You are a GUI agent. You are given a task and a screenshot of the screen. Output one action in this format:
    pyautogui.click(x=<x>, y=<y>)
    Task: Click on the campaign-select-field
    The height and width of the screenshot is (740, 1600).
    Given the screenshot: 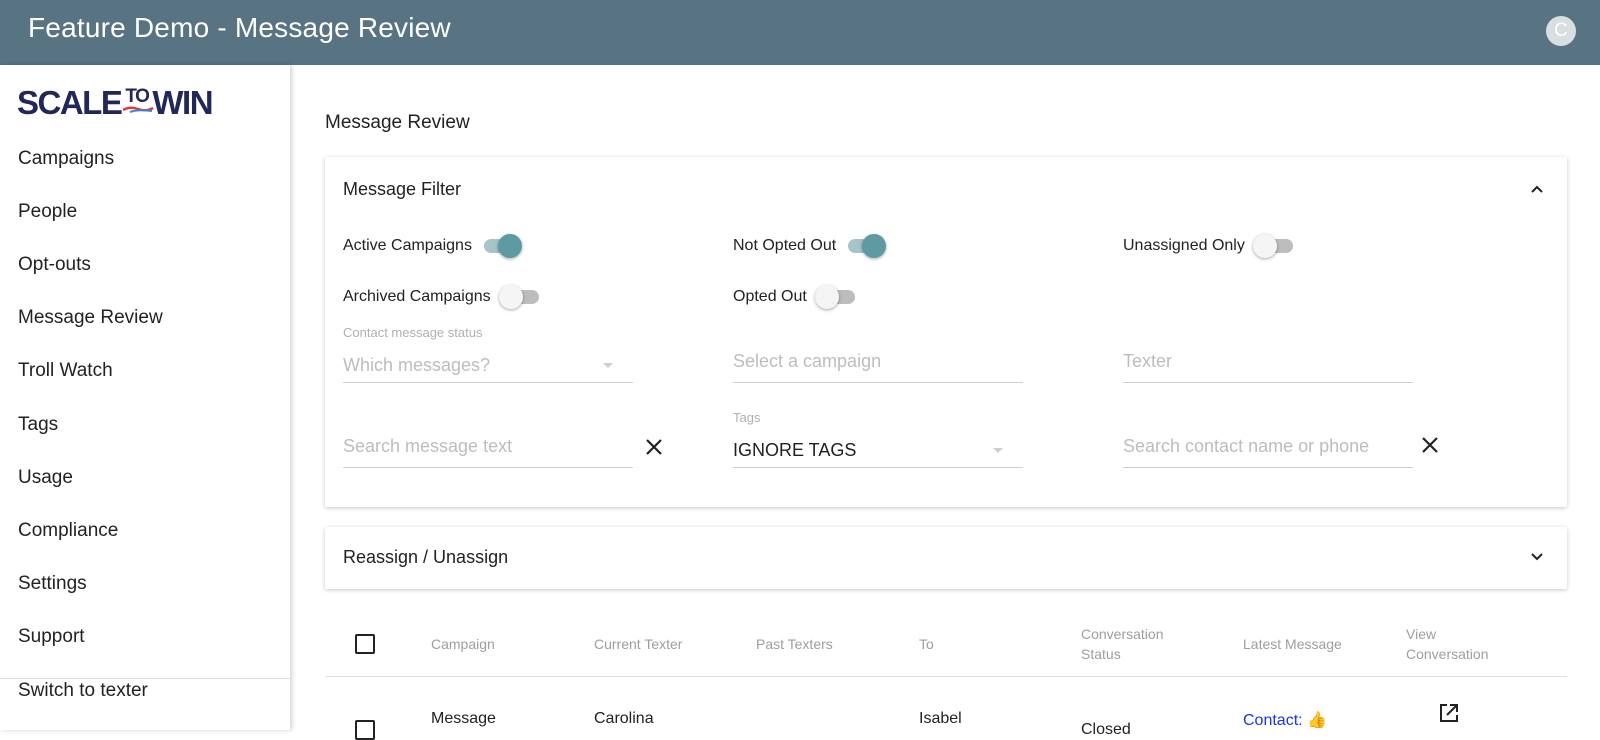 What is the action you would take?
    pyautogui.click(x=878, y=366)
    